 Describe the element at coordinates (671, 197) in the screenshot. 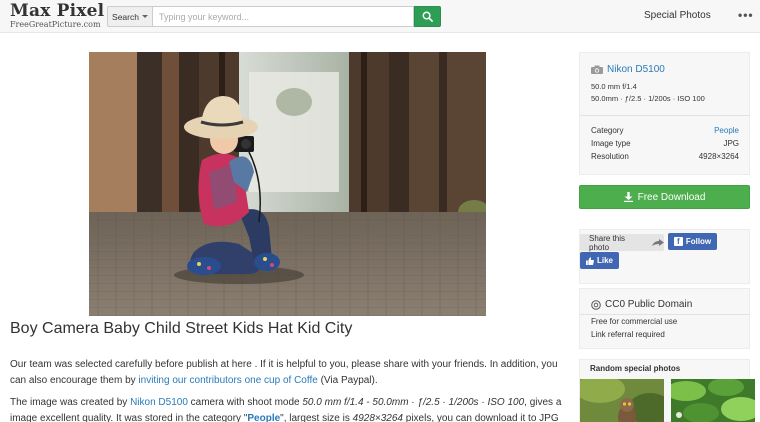

I see `download-label: Free Download` at that location.